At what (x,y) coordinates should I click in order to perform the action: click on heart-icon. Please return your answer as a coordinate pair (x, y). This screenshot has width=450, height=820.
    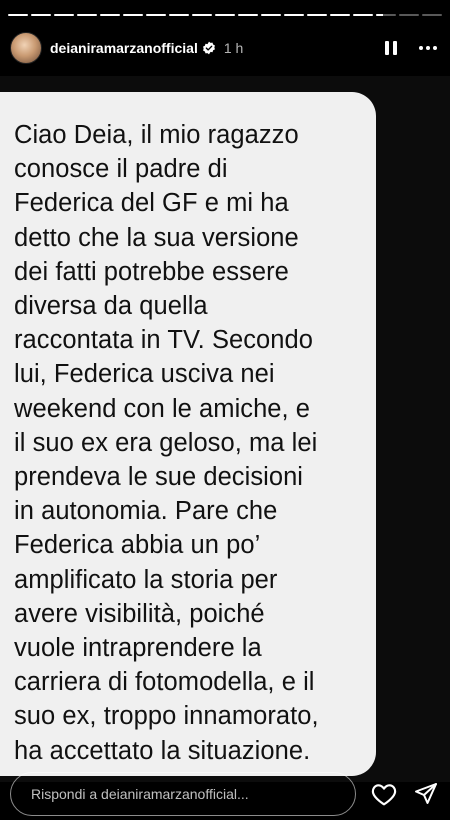
    Looking at the image, I should click on (384, 794).